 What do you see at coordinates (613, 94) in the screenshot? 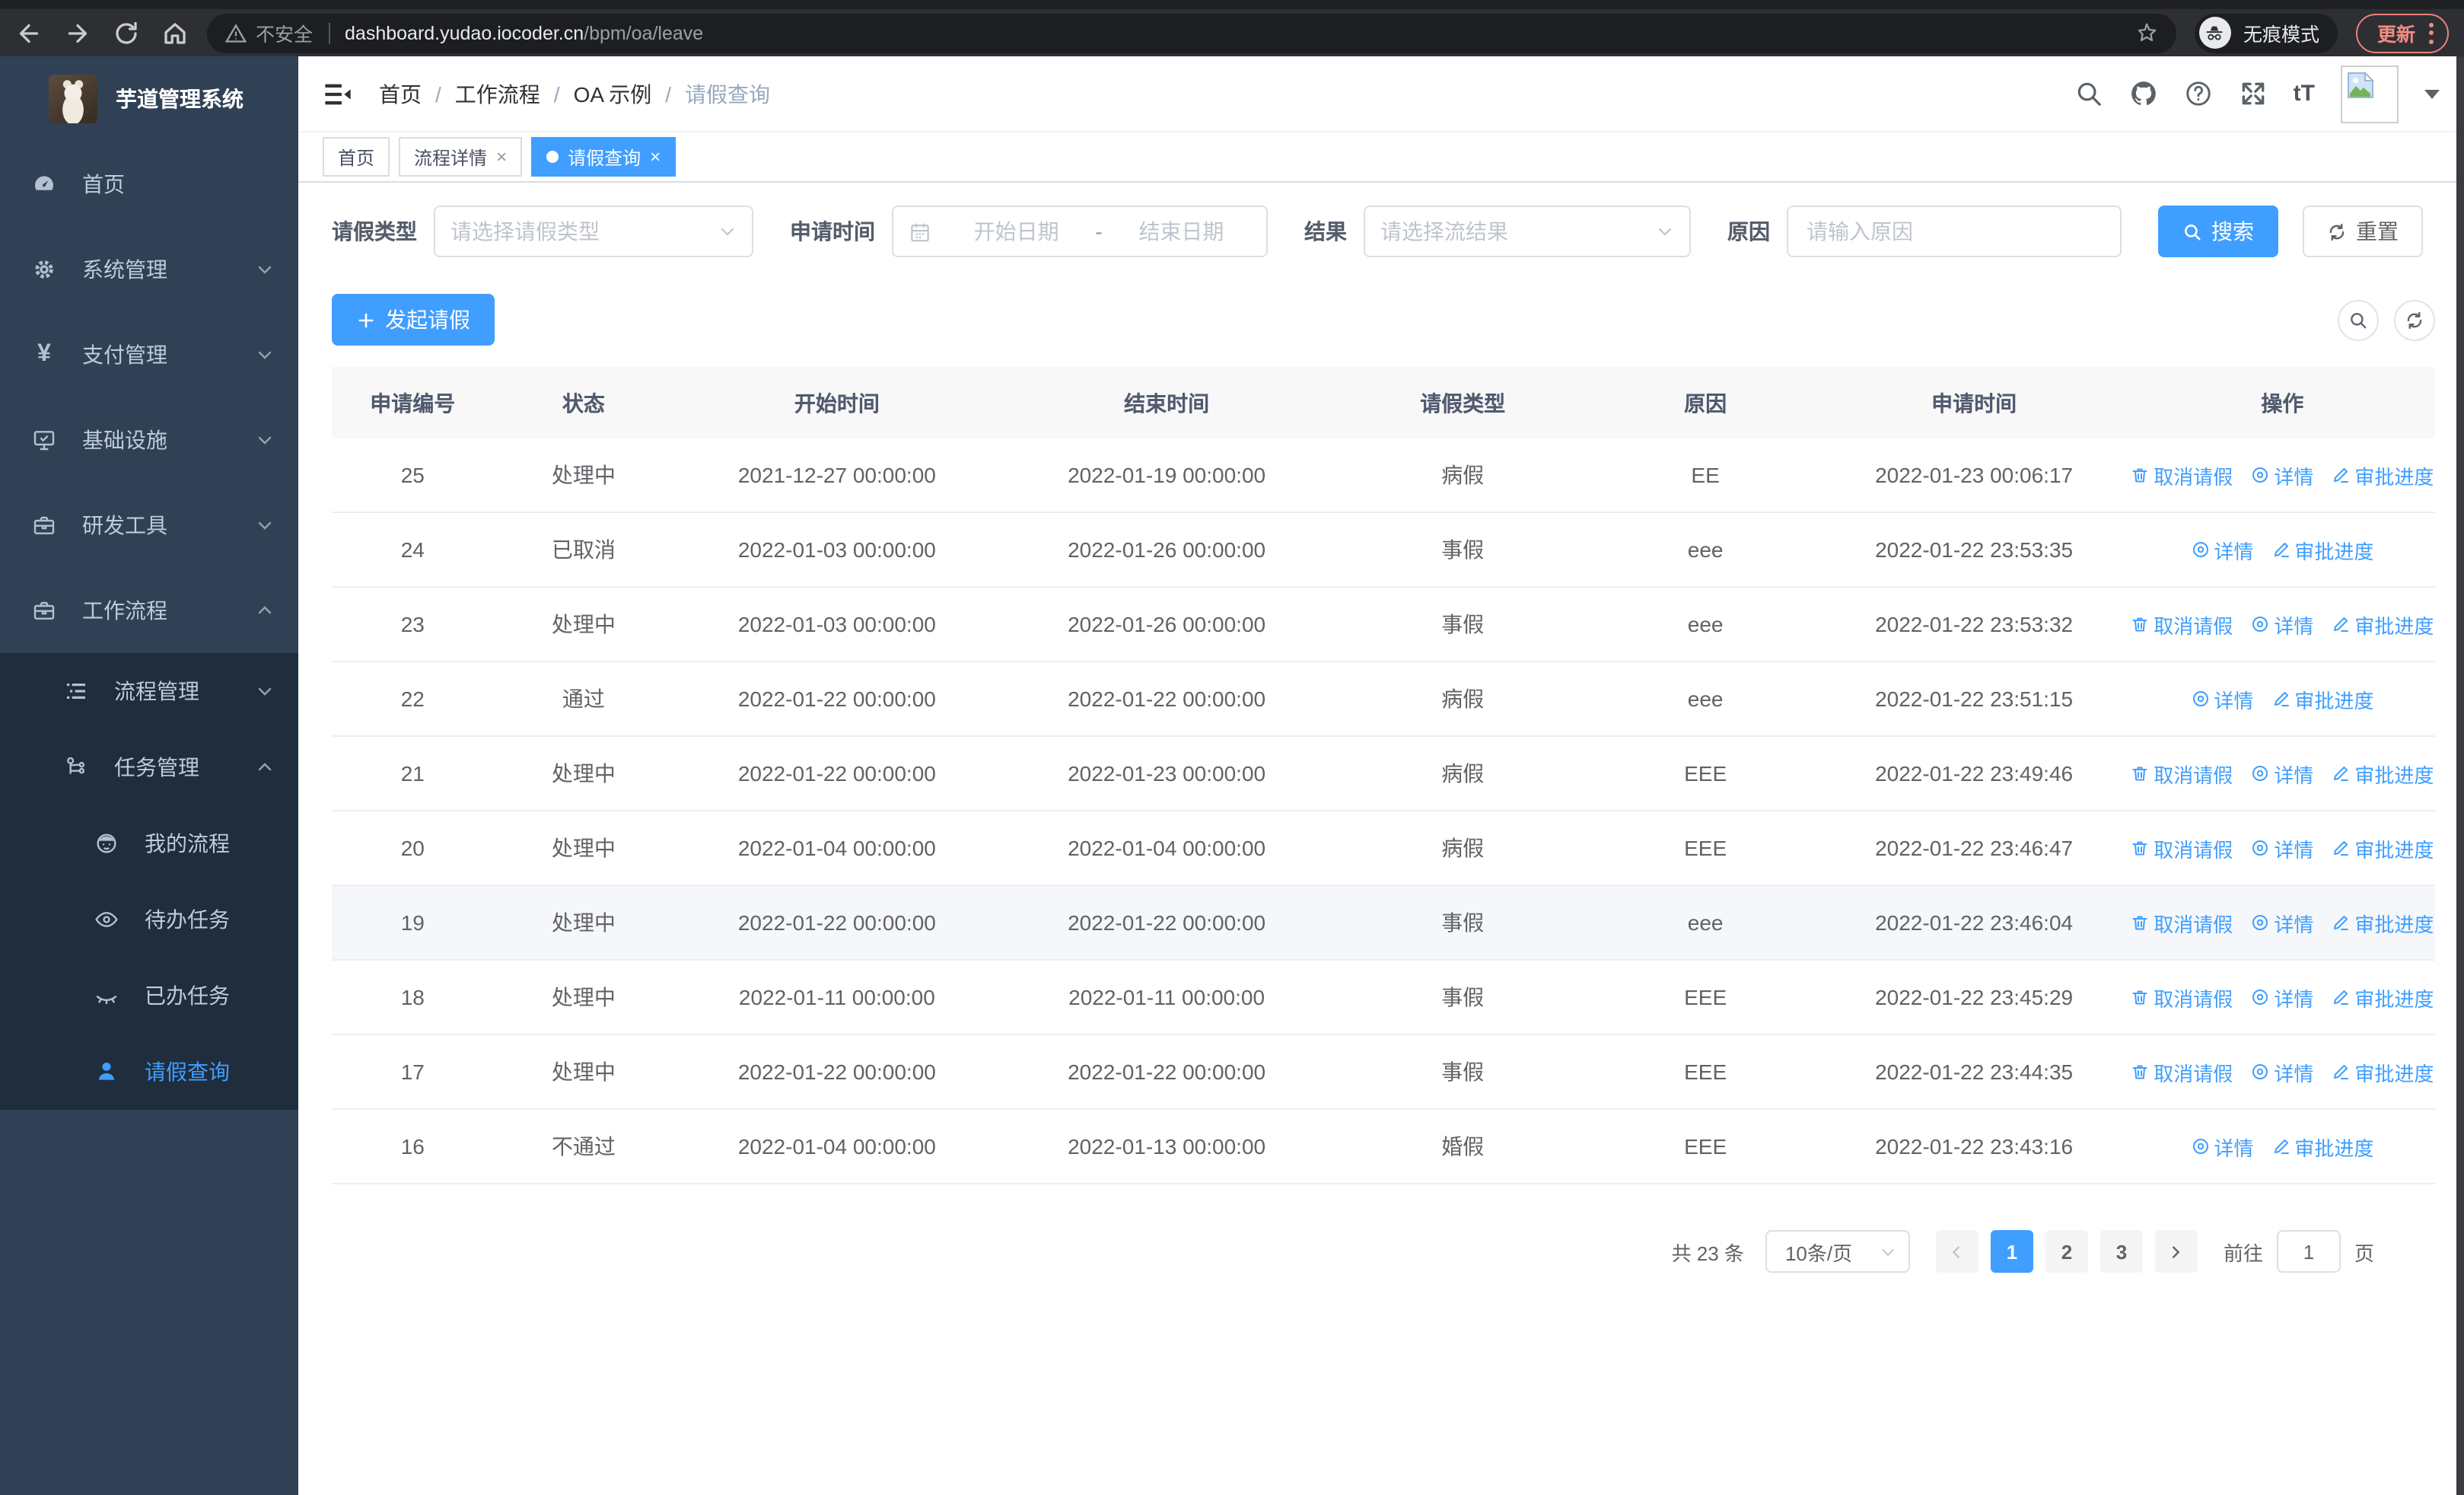
I see `breadcrumb-item: OA 示例` at bounding box center [613, 94].